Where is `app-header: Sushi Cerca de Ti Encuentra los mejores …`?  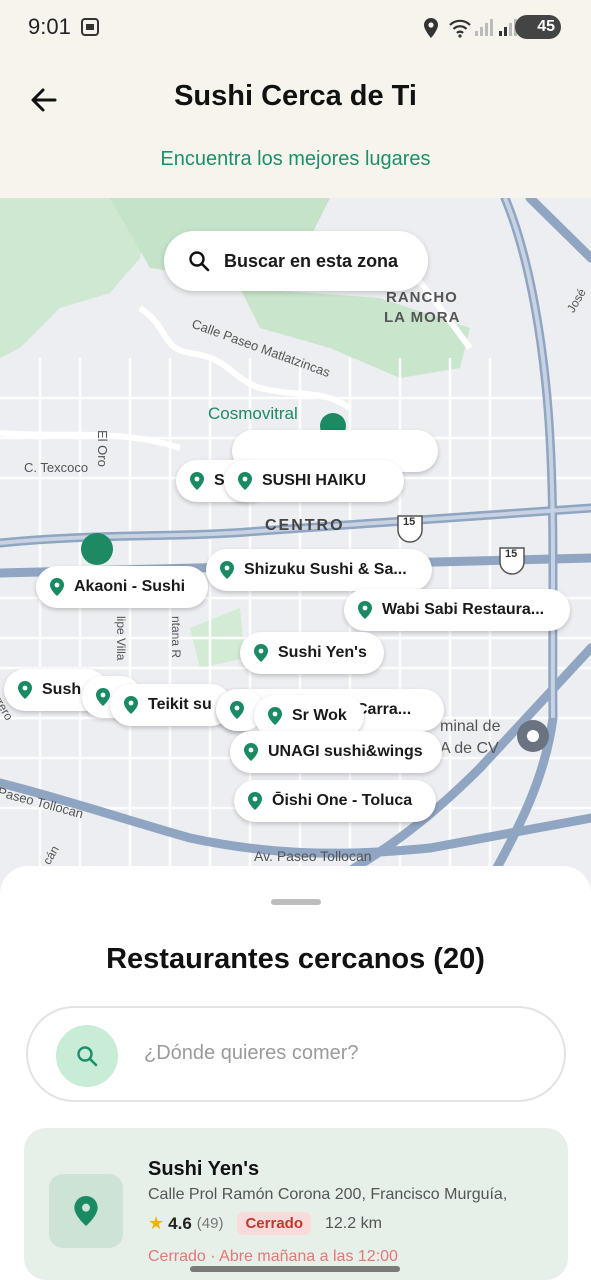 app-header: Sushi Cerca de Ti Encuentra los mejores … is located at coordinates (295, 127).